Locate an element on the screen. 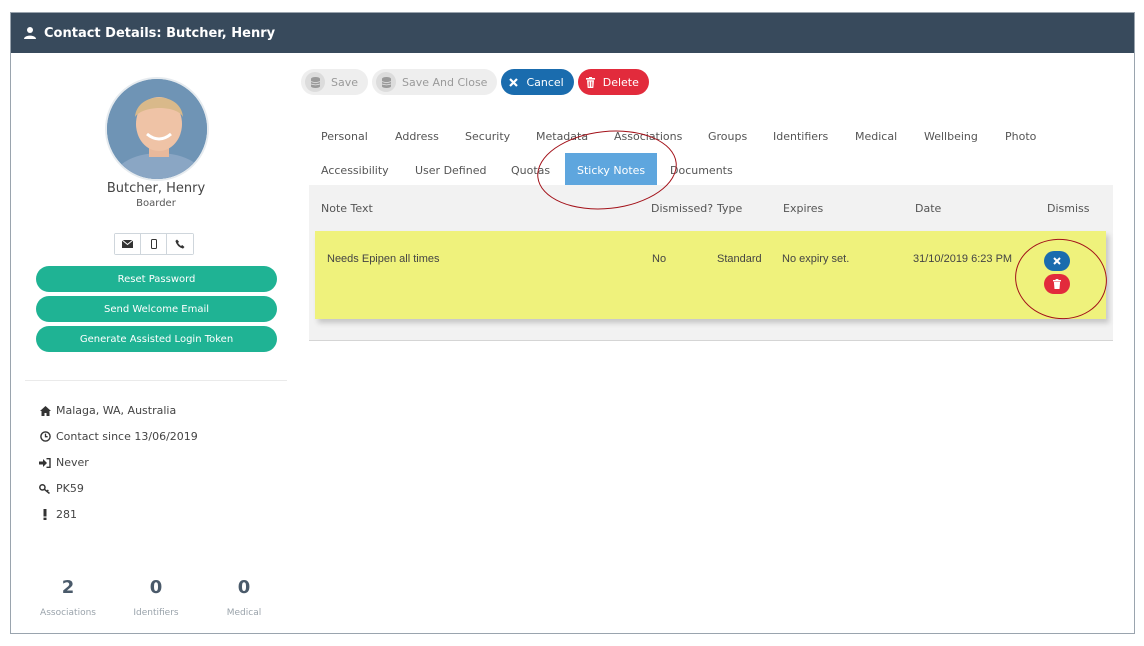 The width and height of the screenshot is (1144, 646). contact-role: Boarder is located at coordinates (156, 203).